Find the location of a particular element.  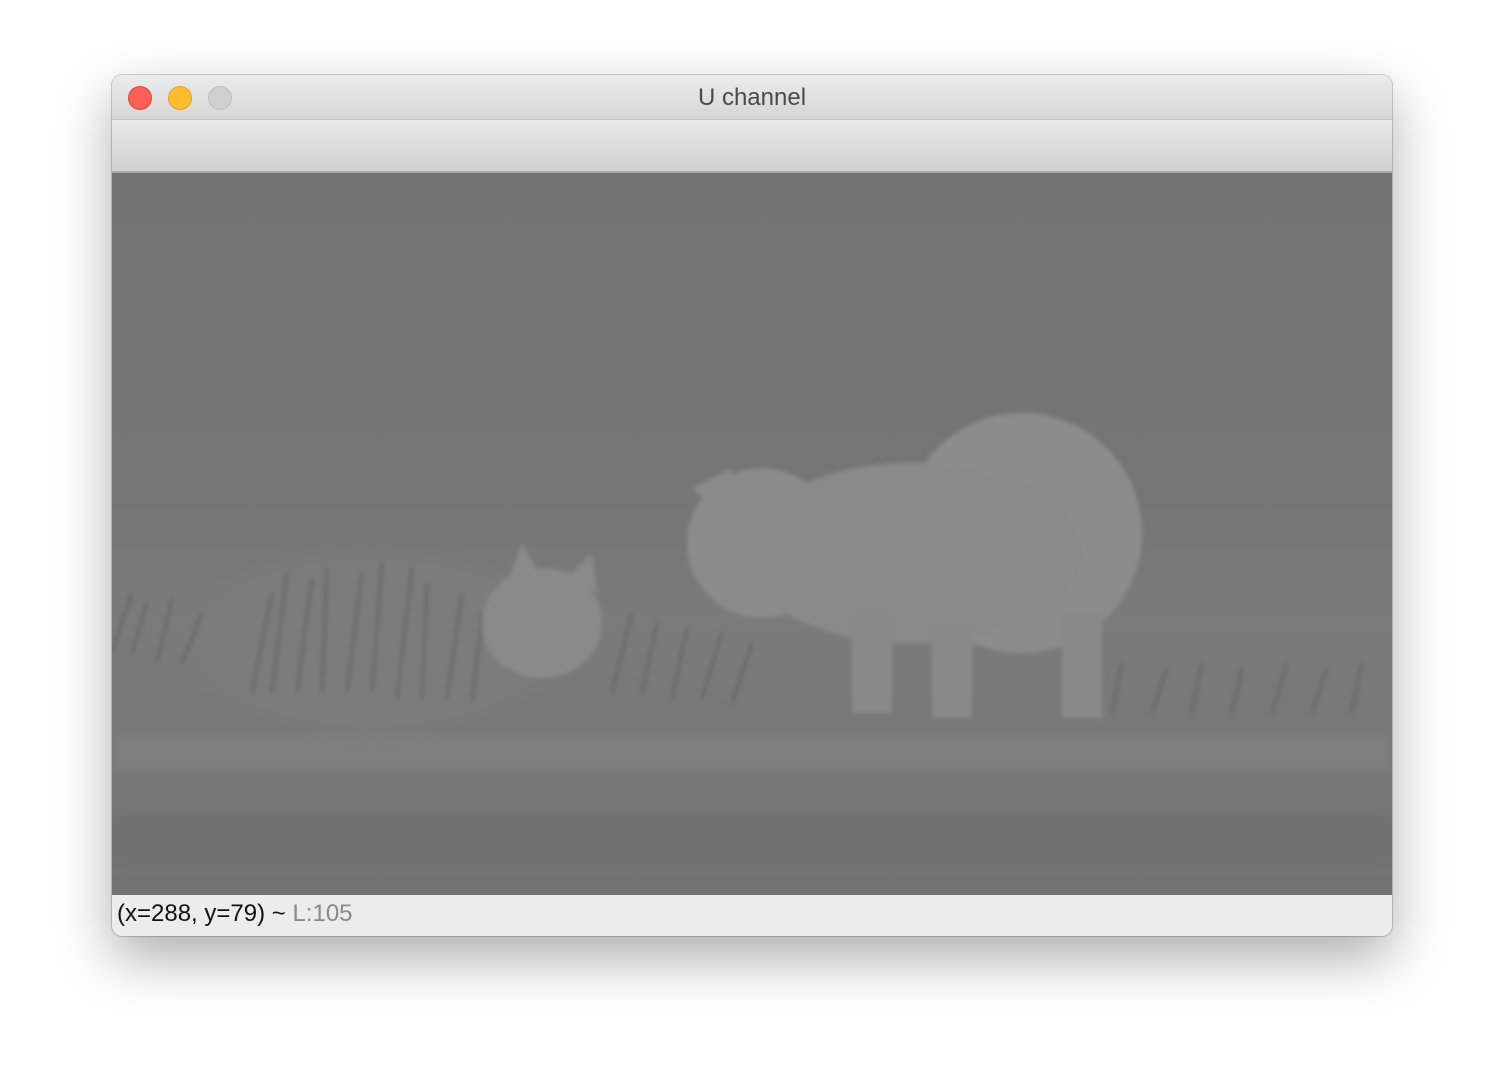

title-bar: U channel is located at coordinates (752, 97).